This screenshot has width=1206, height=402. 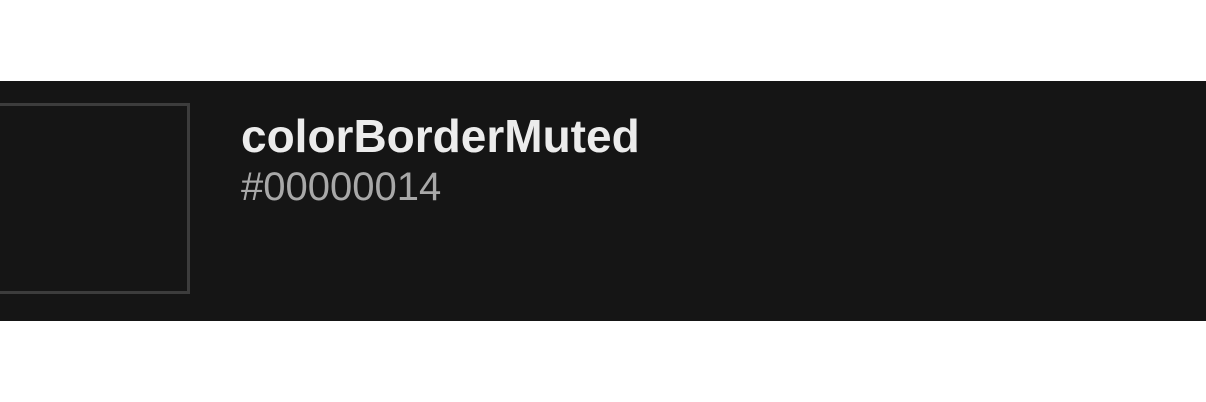 What do you see at coordinates (341, 187) in the screenshot?
I see `token-value: #00000014` at bounding box center [341, 187].